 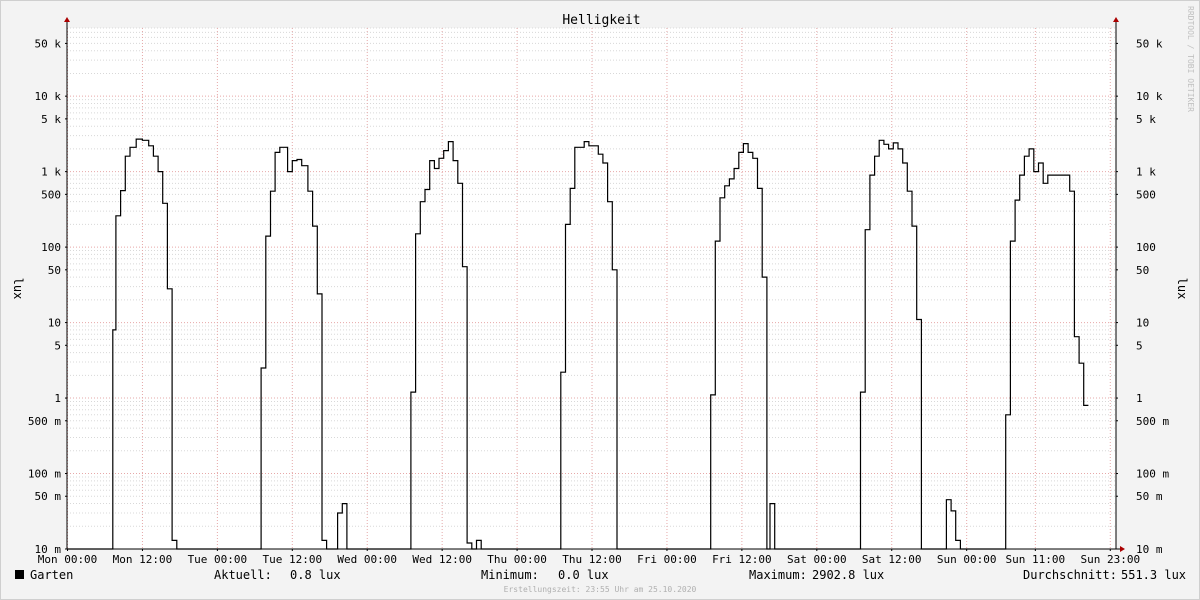 I want to click on y-tick-label-left: 10, so click(x=54, y=323).